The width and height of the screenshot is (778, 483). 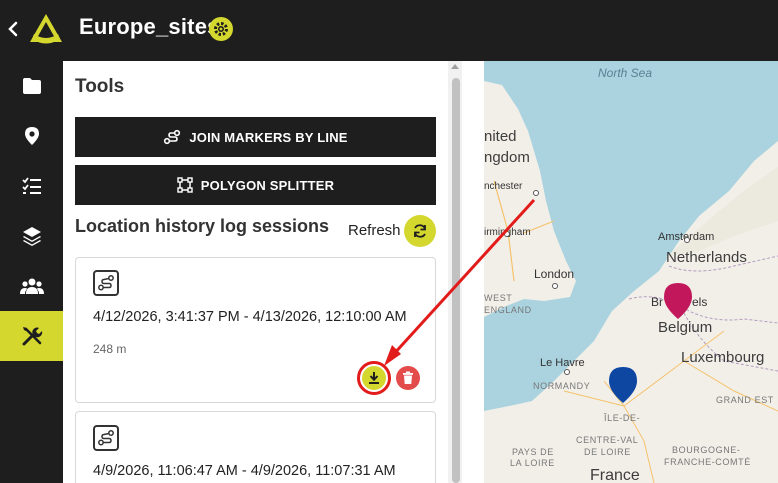 I want to click on city-dot-le-havre, so click(x=567, y=372).